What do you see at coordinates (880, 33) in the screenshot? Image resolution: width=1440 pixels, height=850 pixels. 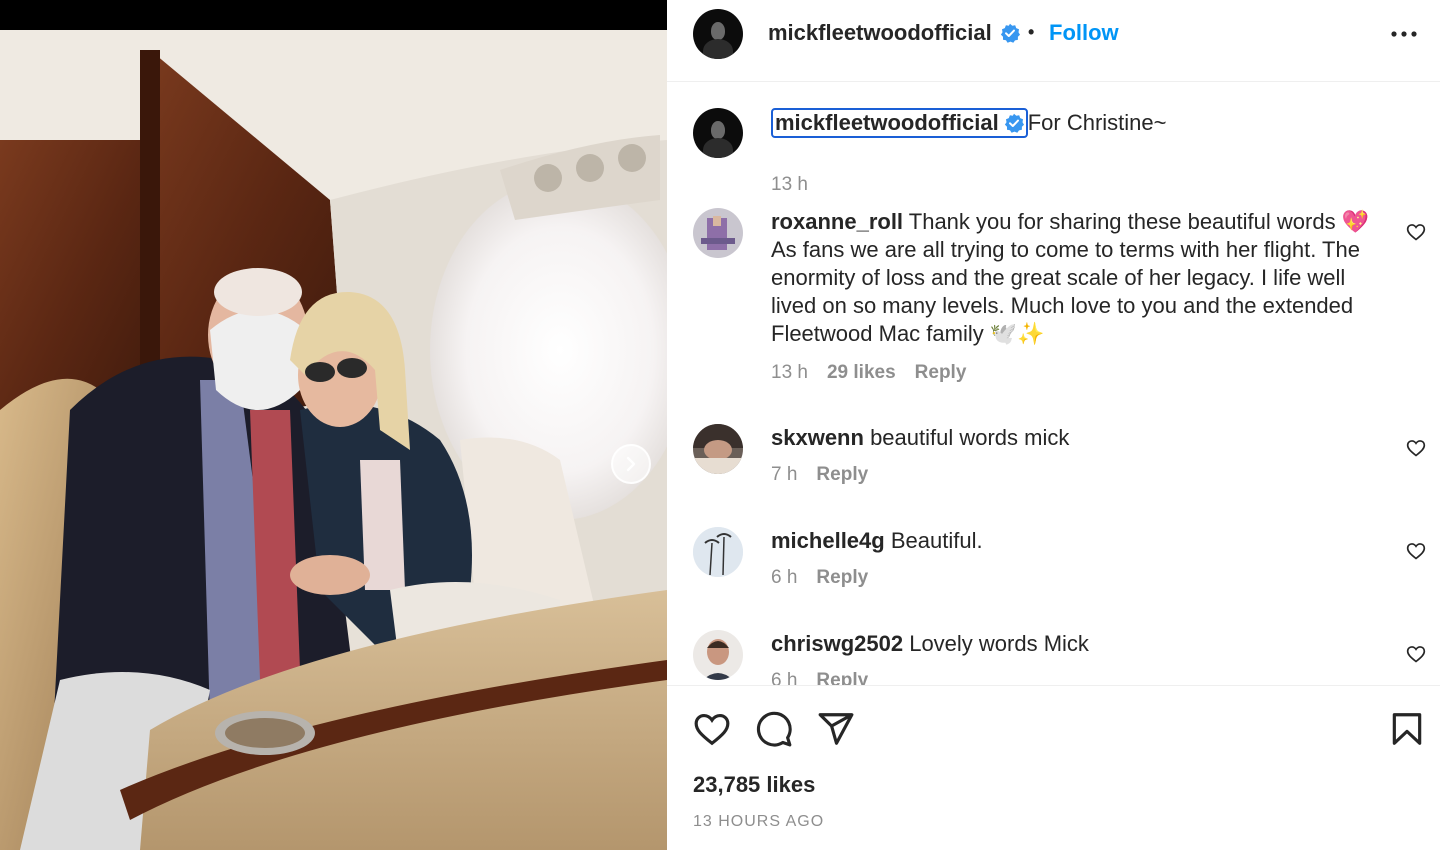 I see `author-username: mickfleetwoodofficial` at bounding box center [880, 33].